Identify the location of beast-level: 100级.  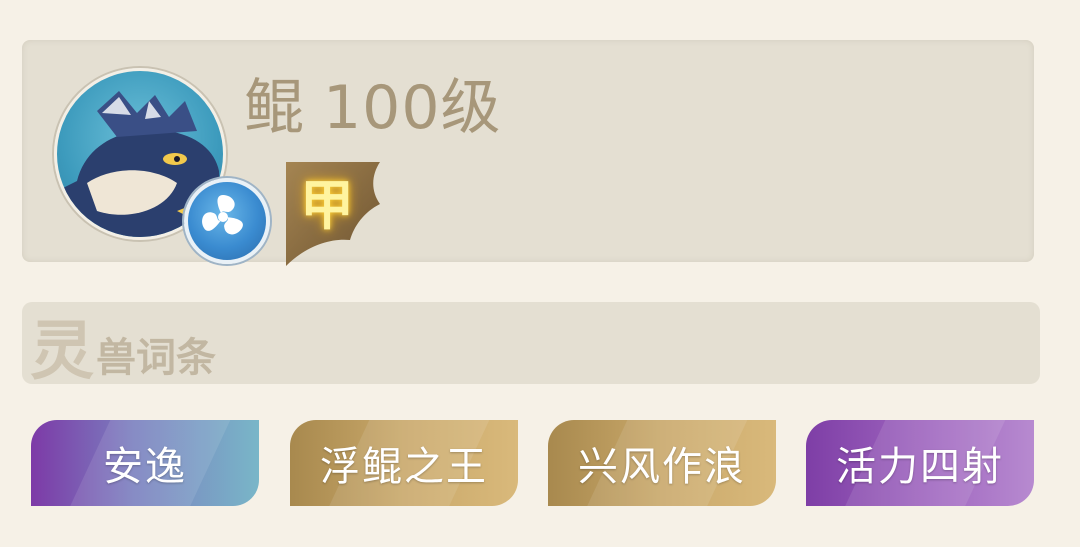
(412, 108).